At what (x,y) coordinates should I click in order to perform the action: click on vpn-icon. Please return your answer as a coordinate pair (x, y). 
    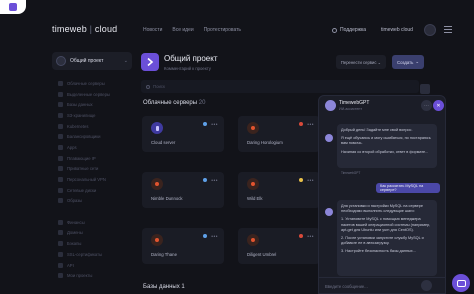
    Looking at the image, I should click on (60, 180).